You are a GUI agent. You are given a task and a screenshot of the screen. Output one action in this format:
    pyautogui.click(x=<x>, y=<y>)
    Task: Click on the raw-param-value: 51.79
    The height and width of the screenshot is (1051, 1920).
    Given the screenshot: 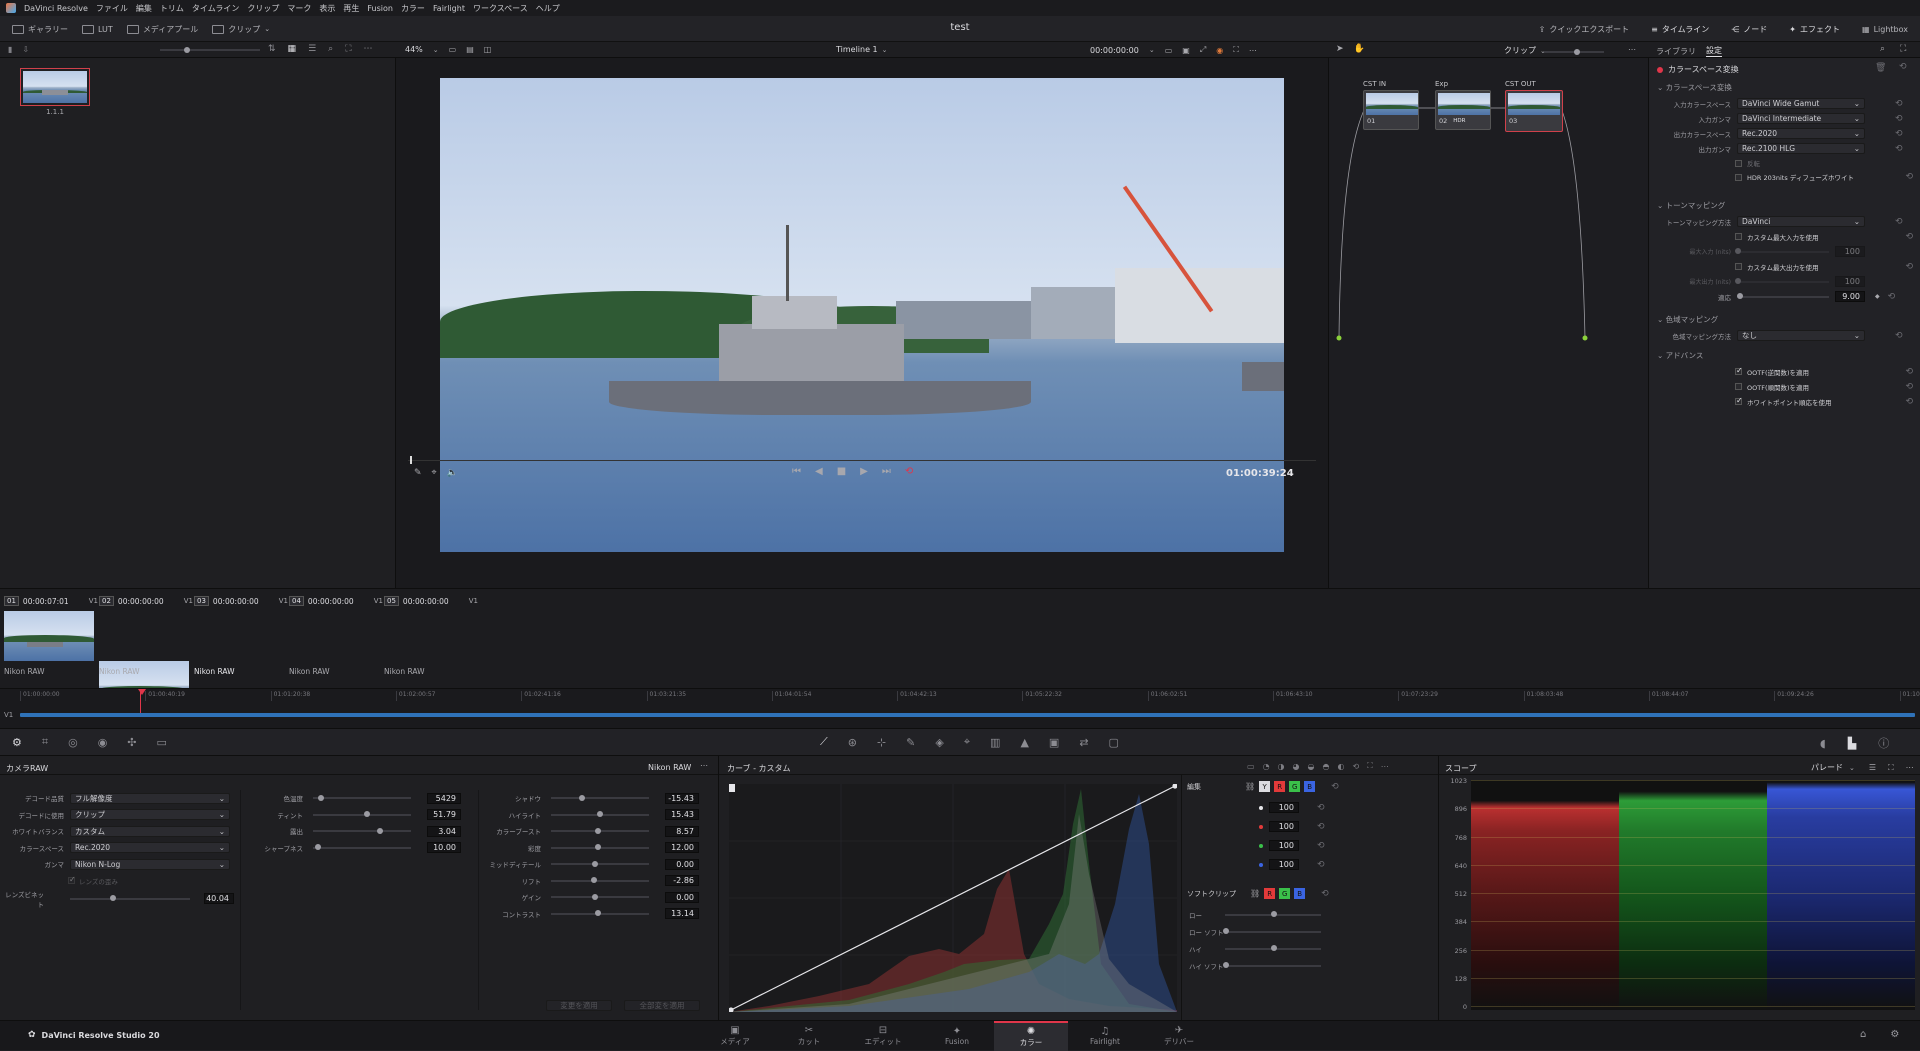 What is the action you would take?
    pyautogui.click(x=444, y=814)
    